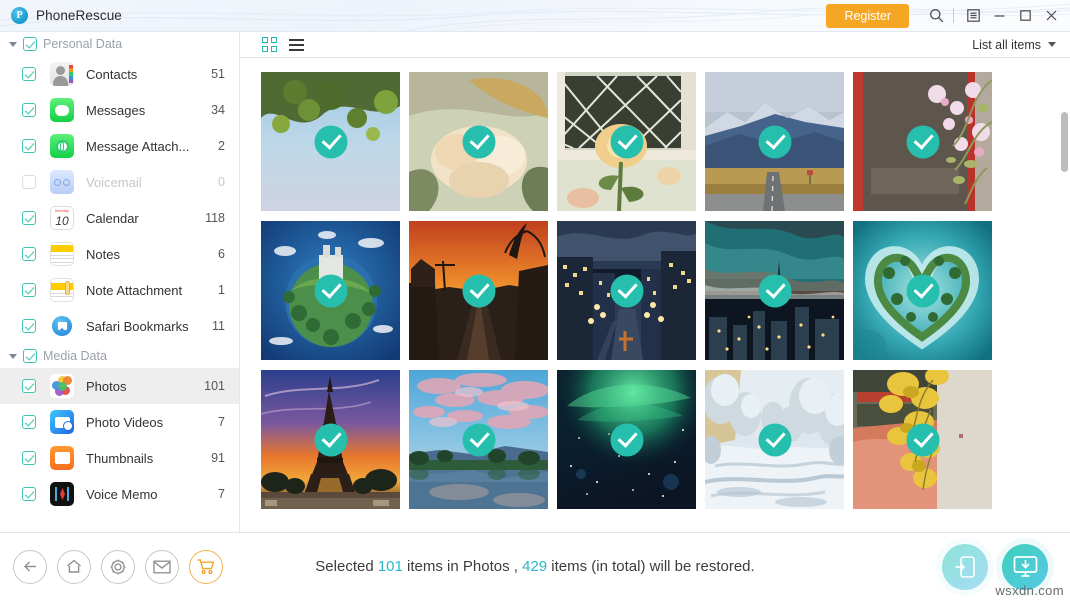 This screenshot has height=600, width=1070. I want to click on sidebar-item-voicemail: Voicemail 0, so click(119, 182).